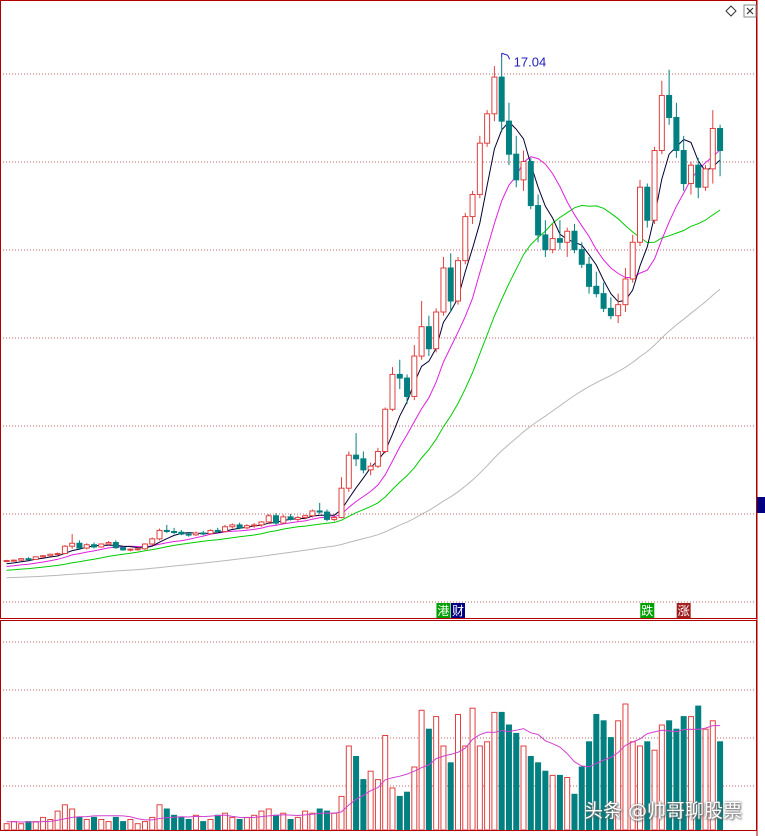 This screenshot has height=836, width=765. What do you see at coordinates (530, 61) in the screenshot?
I see `peak-price-label: 17.04` at bounding box center [530, 61].